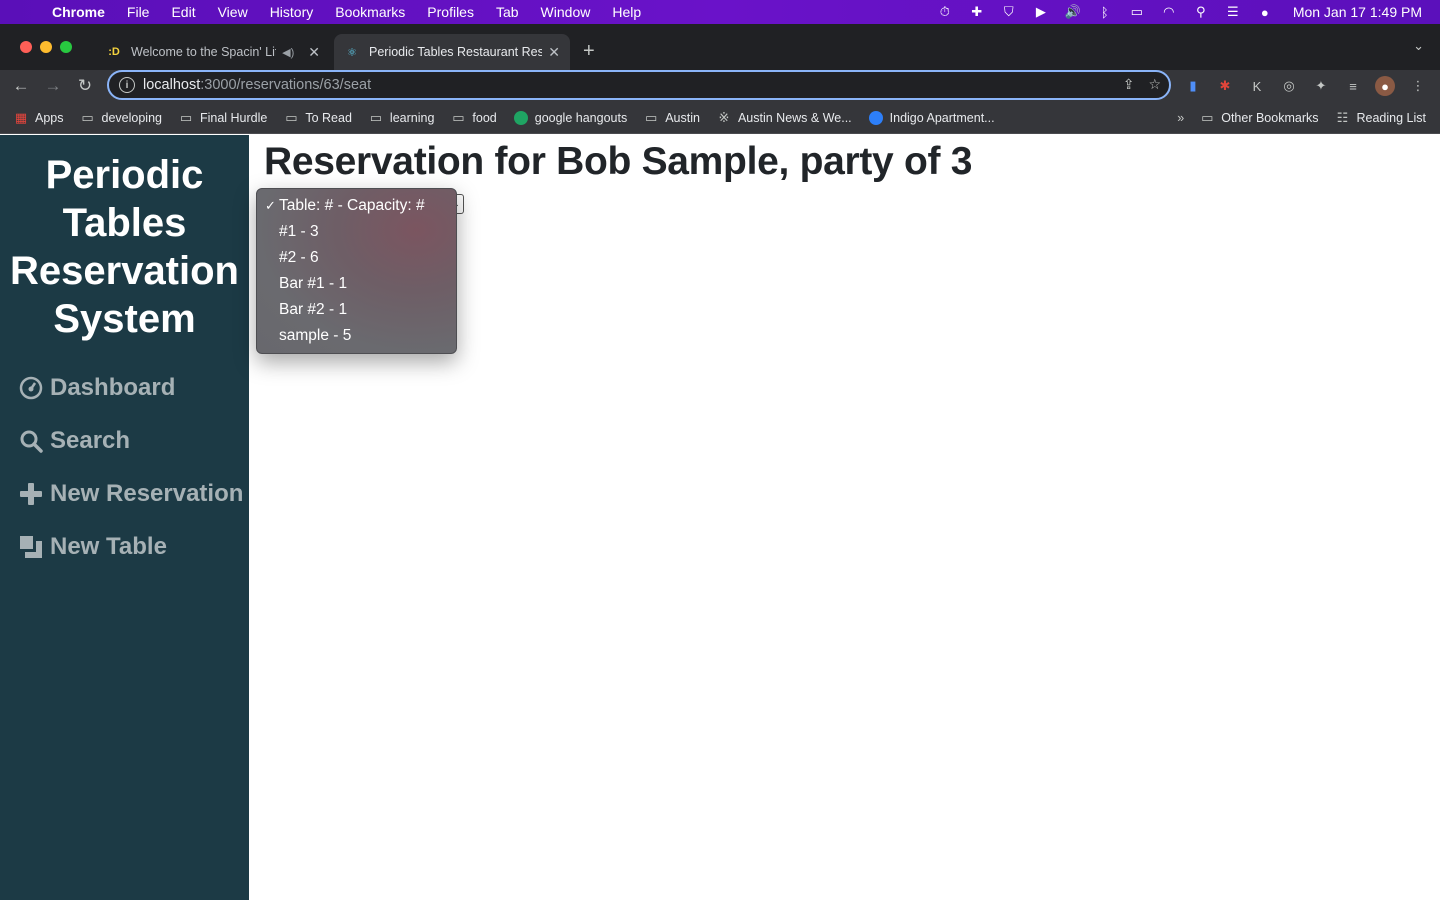 This screenshot has width=1440, height=900. Describe the element at coordinates (286, 85) in the screenshot. I see `url-path: :3000/reservations/63/seat` at that location.